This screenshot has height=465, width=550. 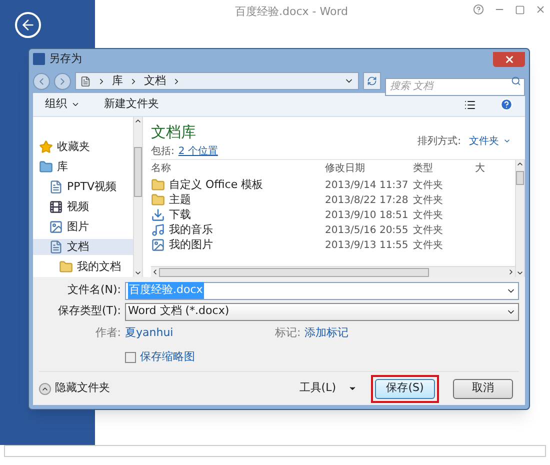 What do you see at coordinates (444, 168) in the screenshot?
I see `column-header: 类型` at bounding box center [444, 168].